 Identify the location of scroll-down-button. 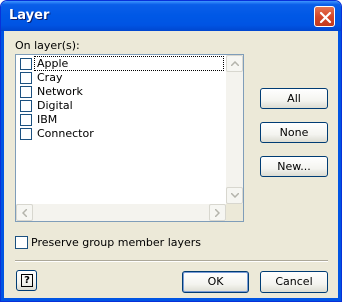
(234, 195).